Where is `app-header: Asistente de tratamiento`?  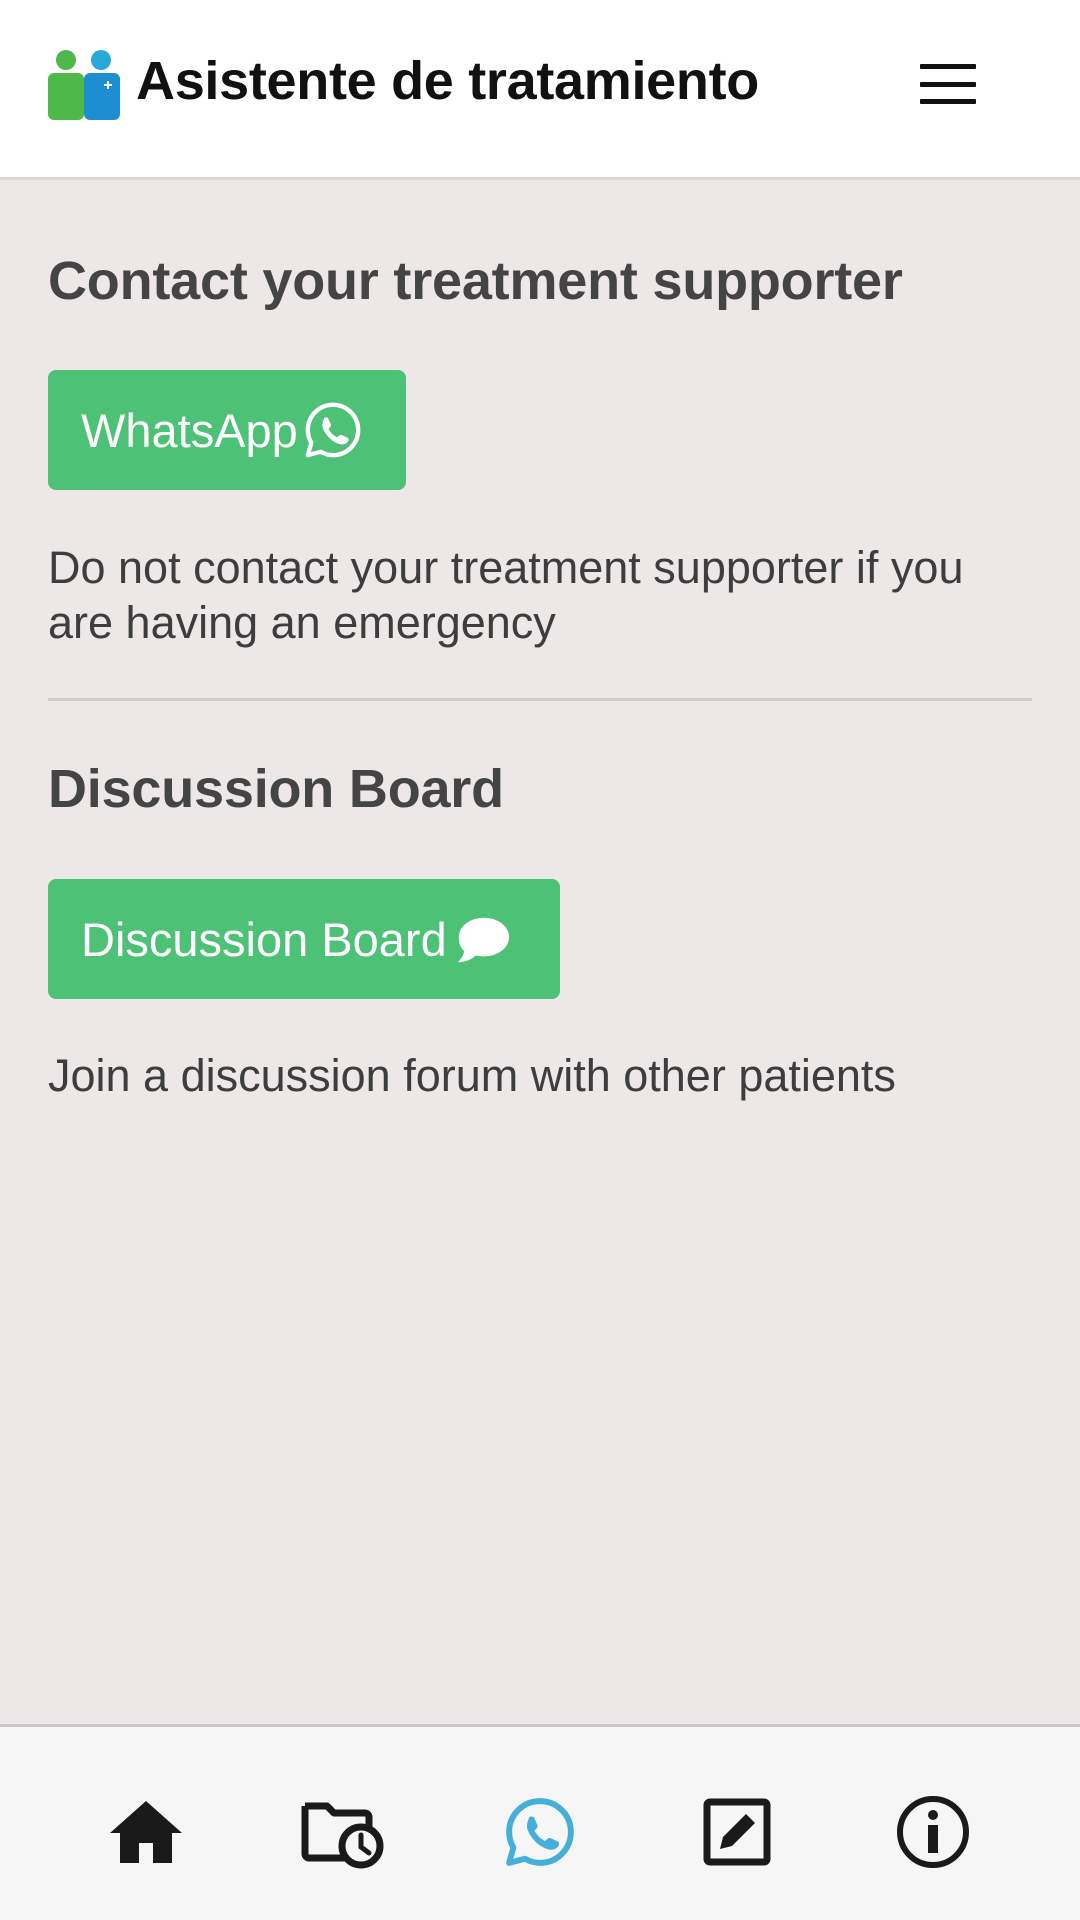 app-header: Asistente de tratamiento is located at coordinates (540, 90).